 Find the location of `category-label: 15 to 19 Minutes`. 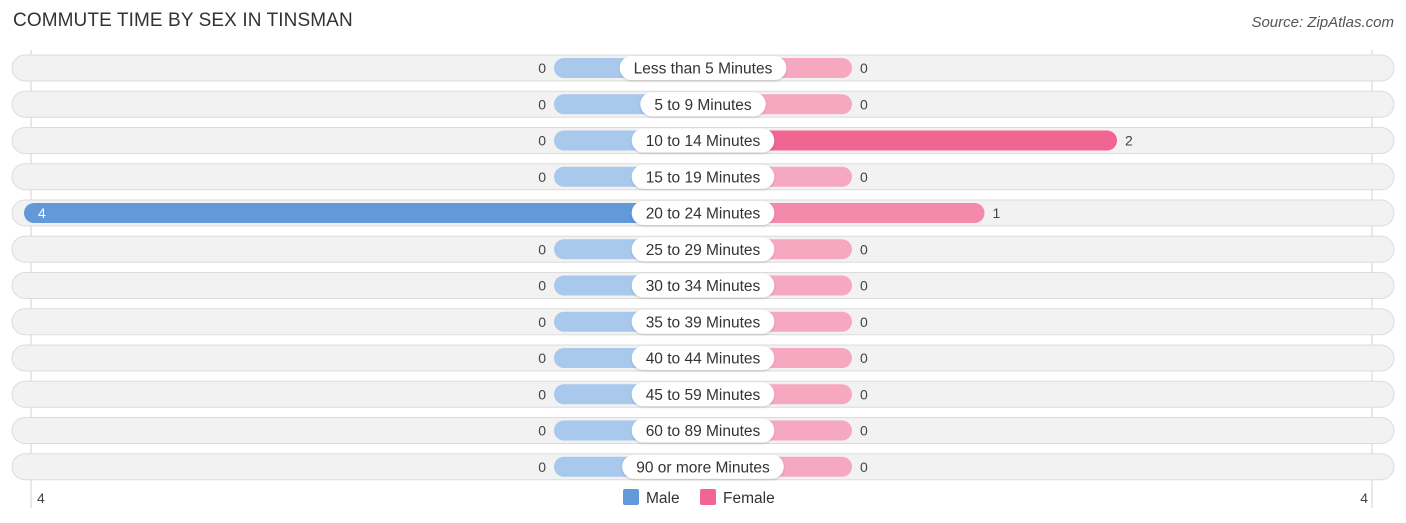

category-label: 15 to 19 Minutes is located at coordinates (703, 177).